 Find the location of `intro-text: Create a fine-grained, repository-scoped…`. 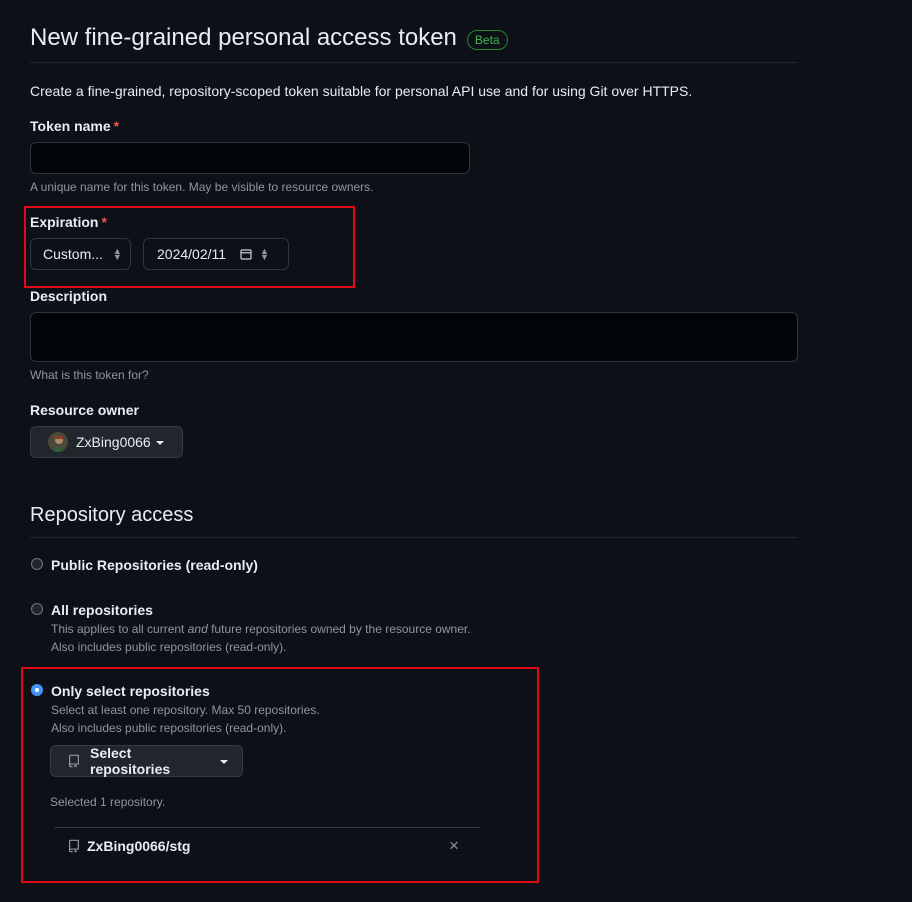

intro-text: Create a fine-grained, repository-scoped… is located at coordinates (361, 91).